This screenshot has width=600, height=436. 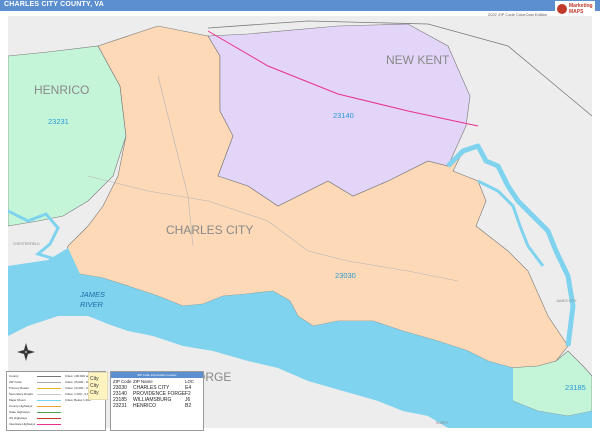 I want to click on legend-label: ZIP Code, so click(x=15, y=382).